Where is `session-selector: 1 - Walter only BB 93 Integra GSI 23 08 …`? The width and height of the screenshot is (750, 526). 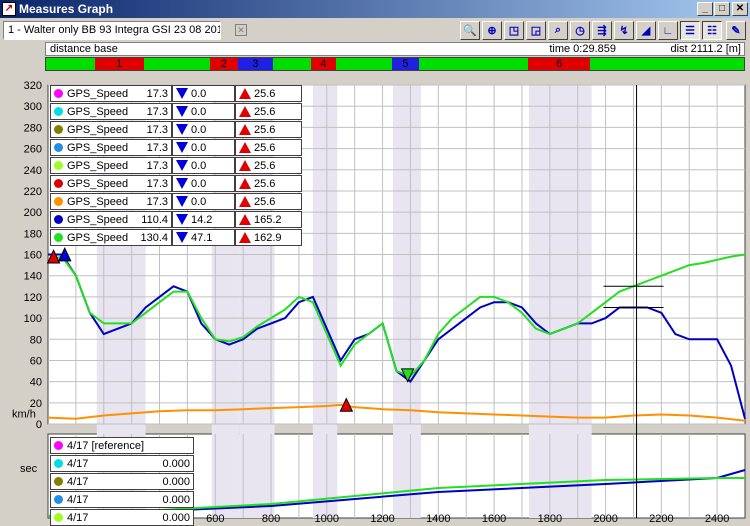 session-selector: 1 - Walter only BB 93 Integra GSI 23 08 … is located at coordinates (112, 30).